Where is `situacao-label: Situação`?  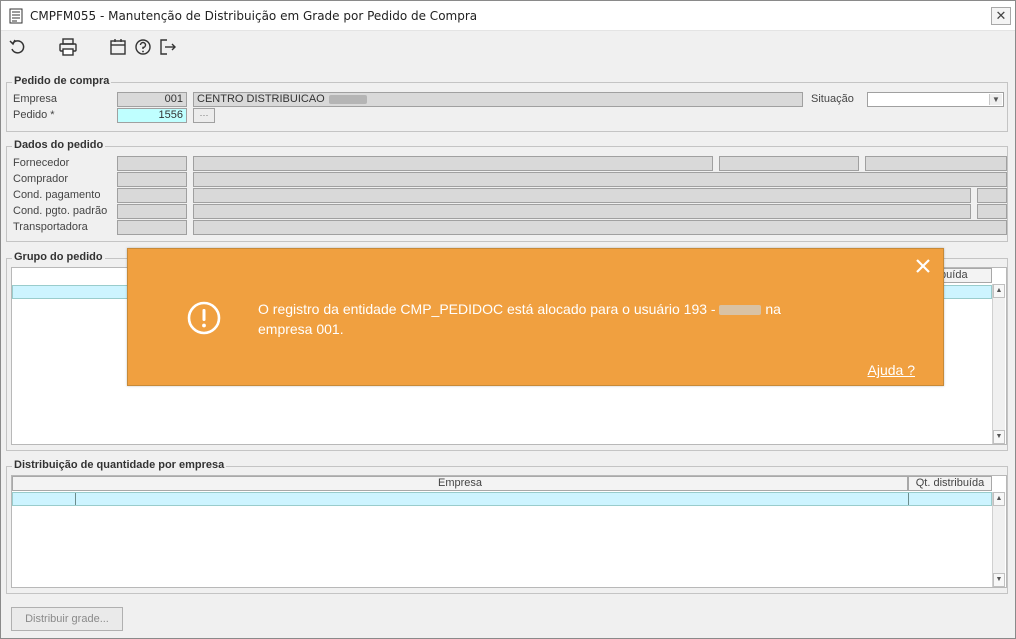
situacao-label: Situação is located at coordinates (832, 99).